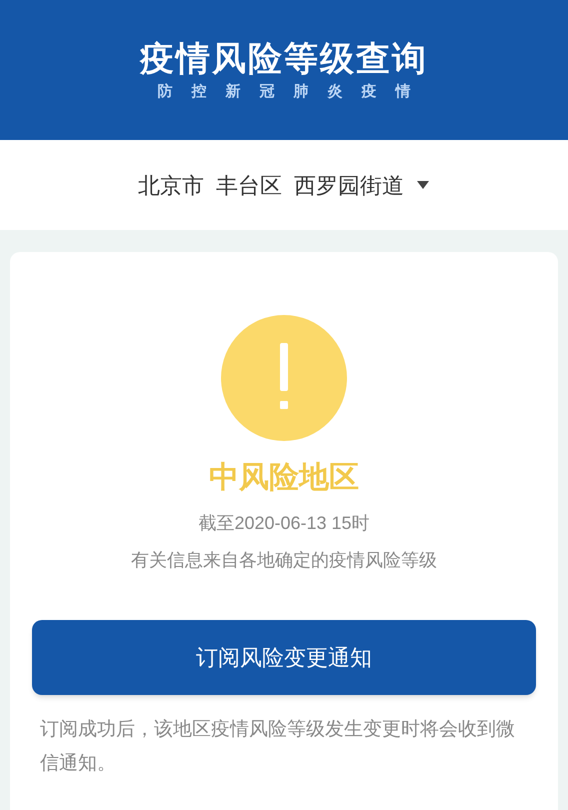 This screenshot has width=568, height=810. What do you see at coordinates (284, 560) in the screenshot?
I see `source-note: 有关信息来自各地确定的疫情风险等级` at bounding box center [284, 560].